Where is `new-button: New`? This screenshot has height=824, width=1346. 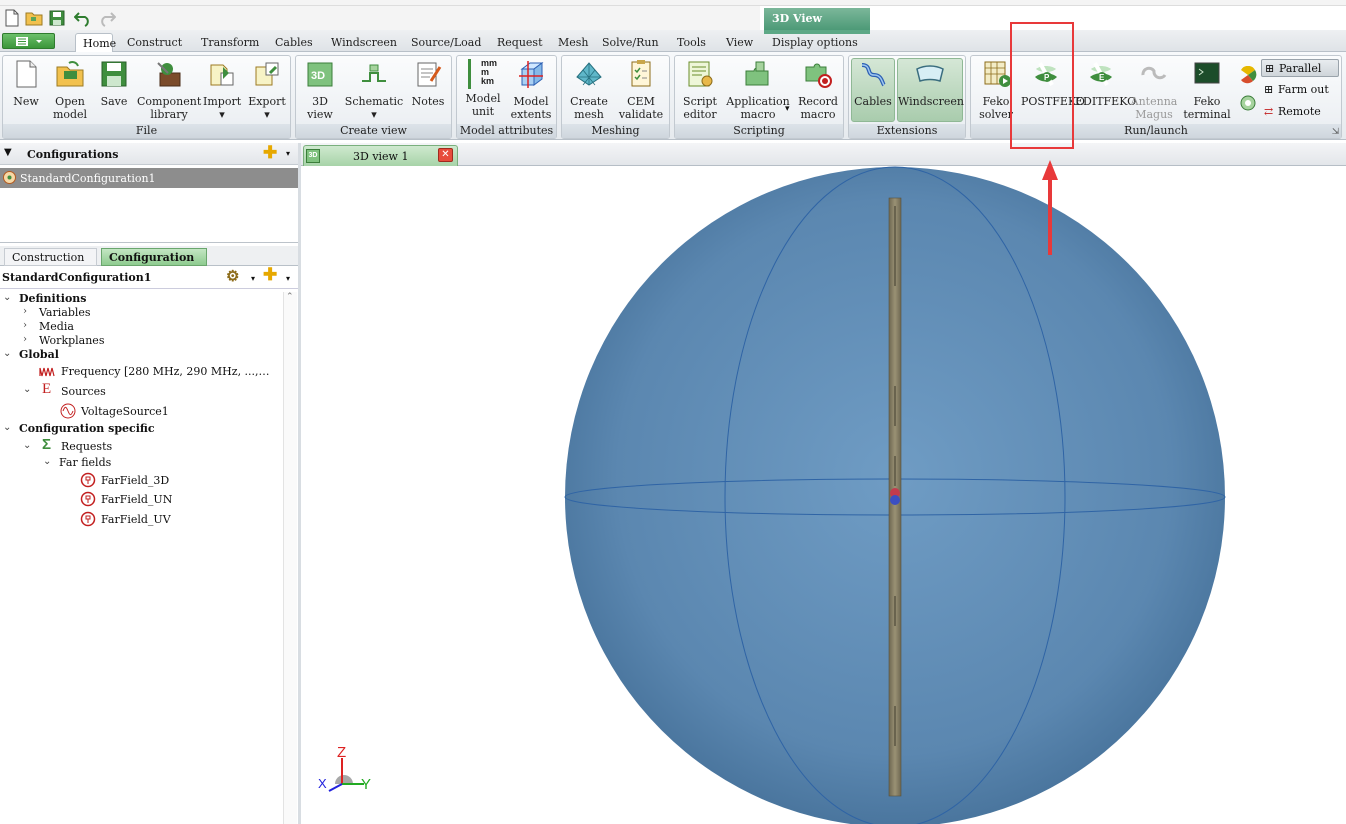 new-button: New is located at coordinates (26, 83).